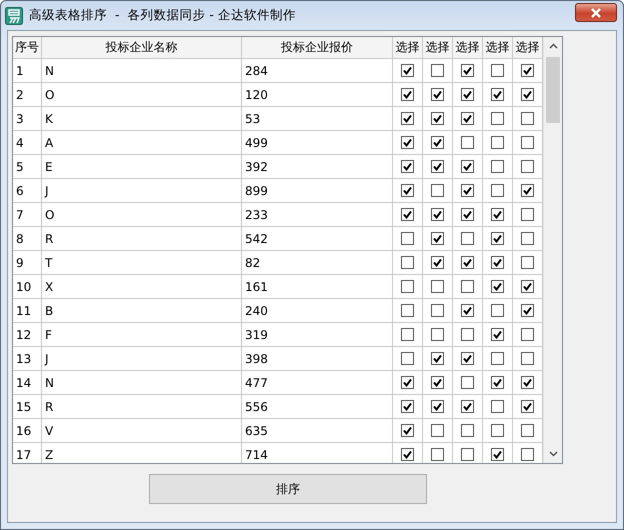 The image size is (624, 530). Describe the element at coordinates (596, 12) in the screenshot. I see `close-button` at that location.